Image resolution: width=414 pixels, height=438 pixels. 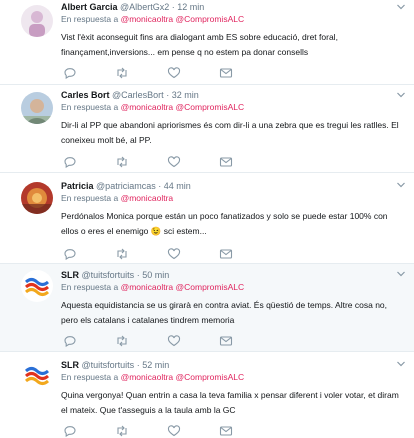 I want to click on tweet-header: Carles Bort @CarlesBort · 32 min, so click(x=130, y=95).